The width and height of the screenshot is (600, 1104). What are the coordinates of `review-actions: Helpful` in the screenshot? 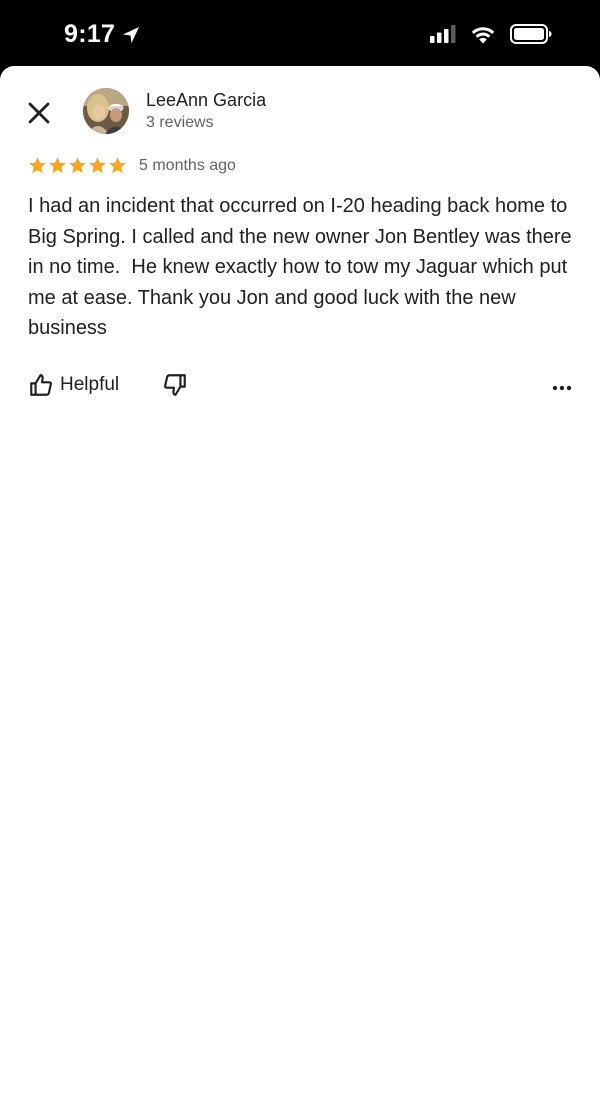 It's located at (300, 388).